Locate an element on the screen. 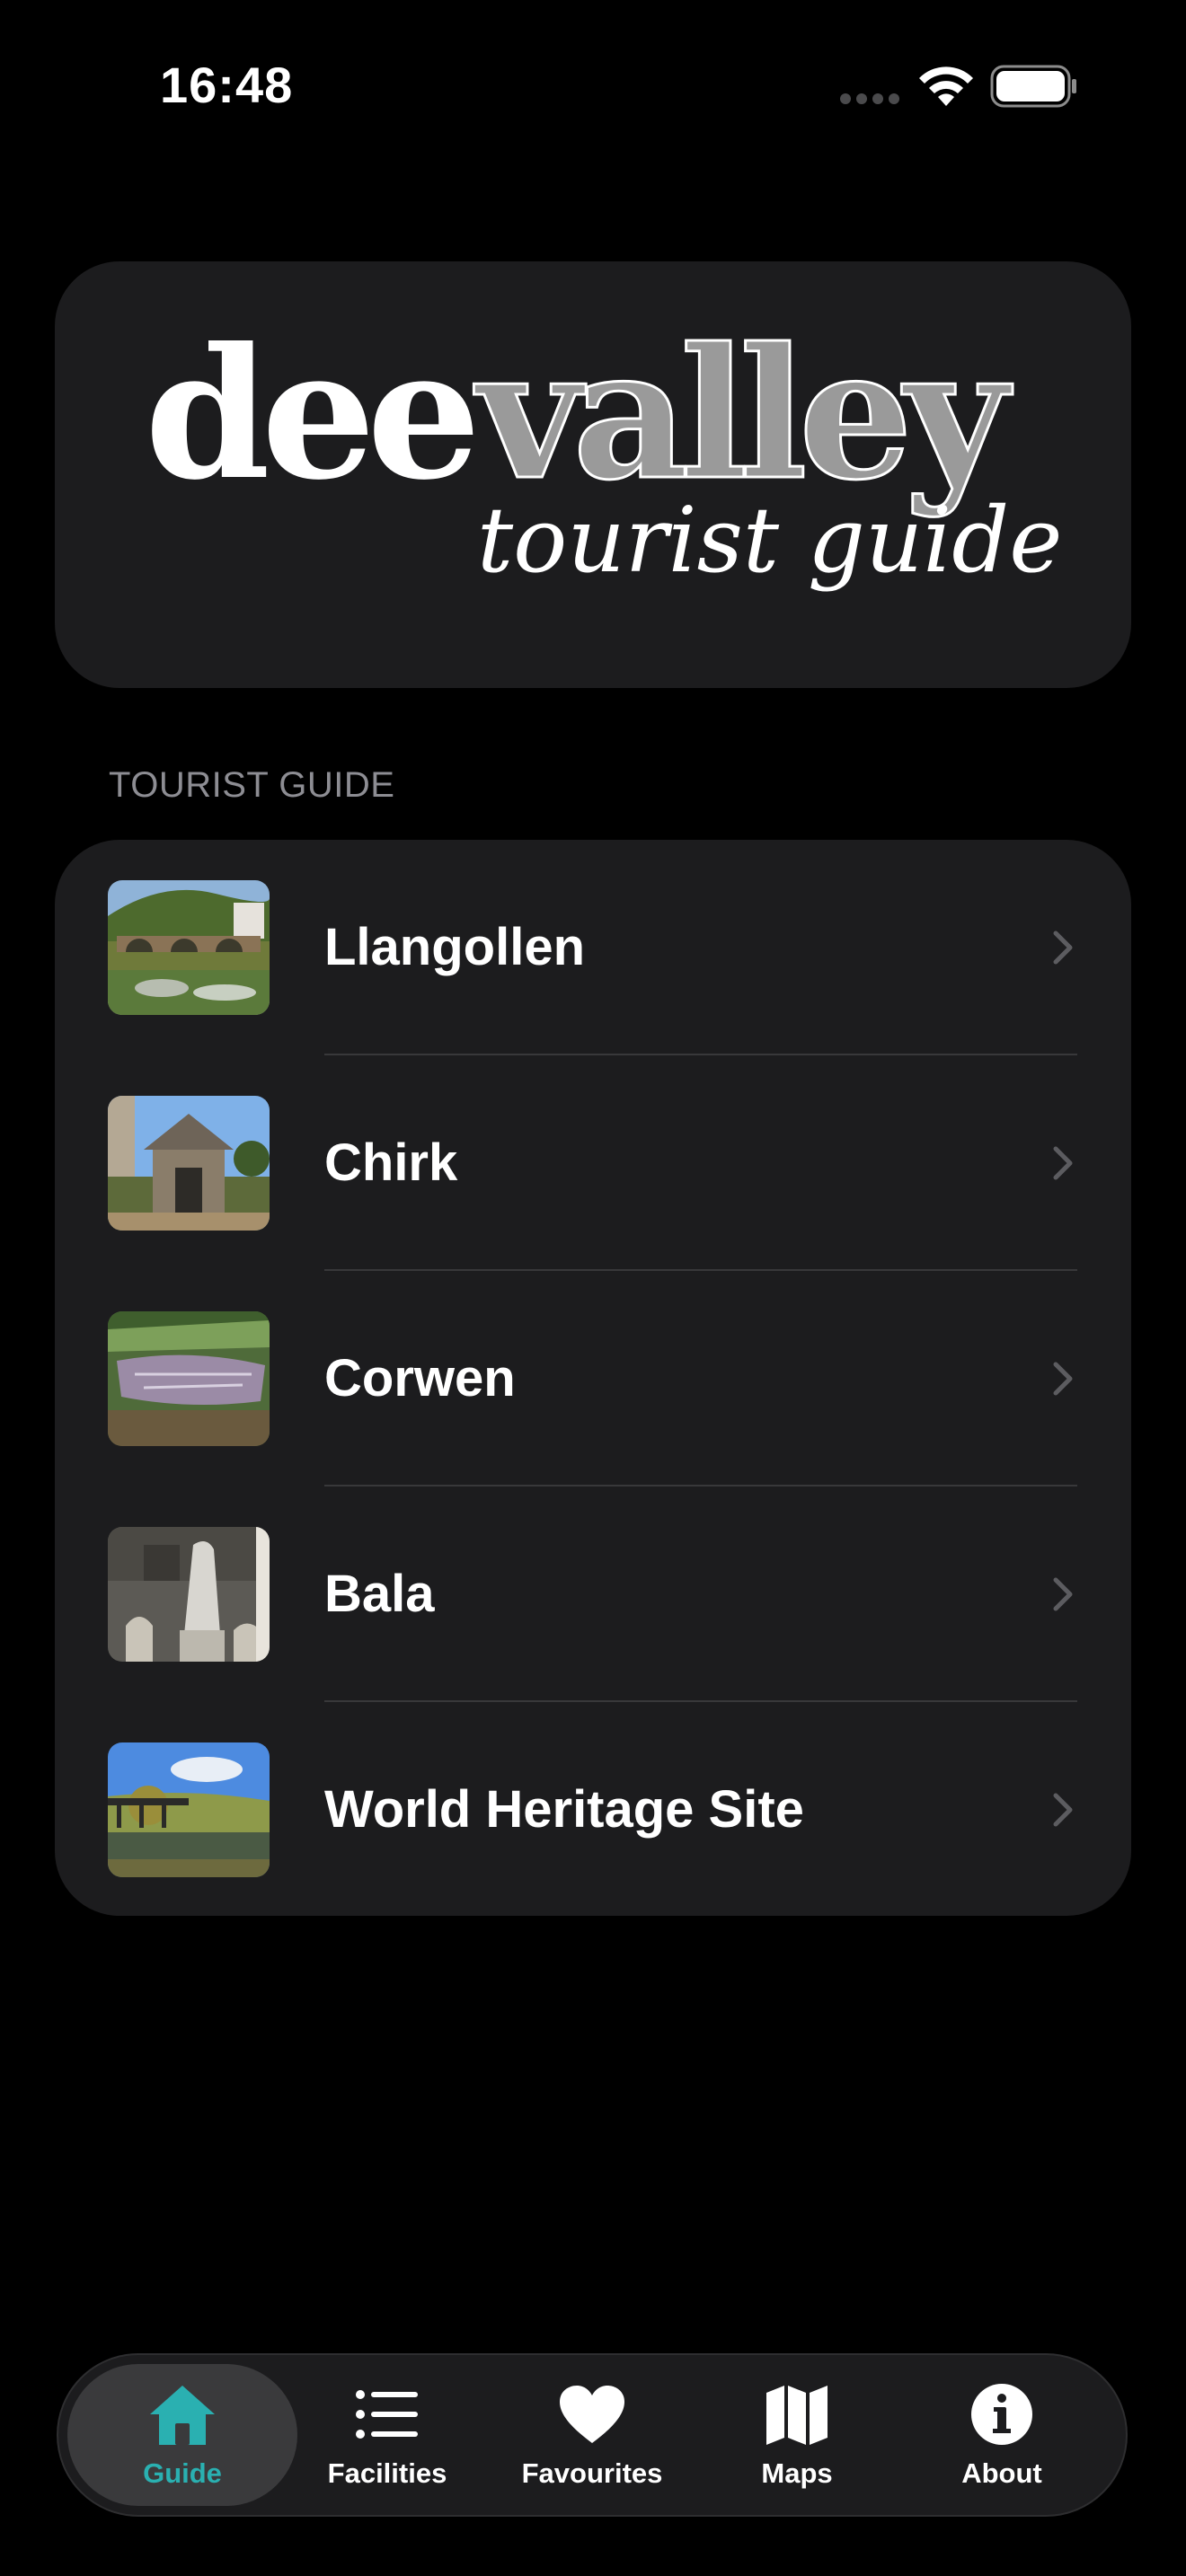  list-item-label: Bala is located at coordinates (379, 1594).